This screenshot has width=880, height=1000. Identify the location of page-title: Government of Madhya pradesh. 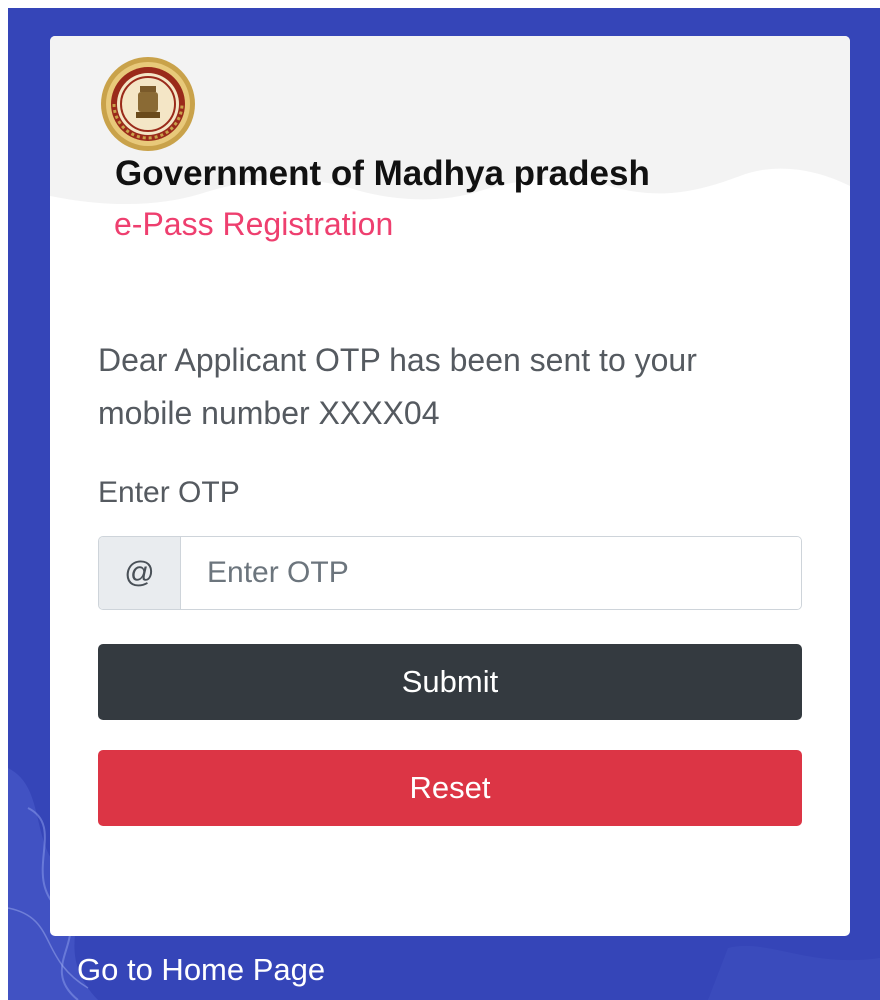
(382, 173).